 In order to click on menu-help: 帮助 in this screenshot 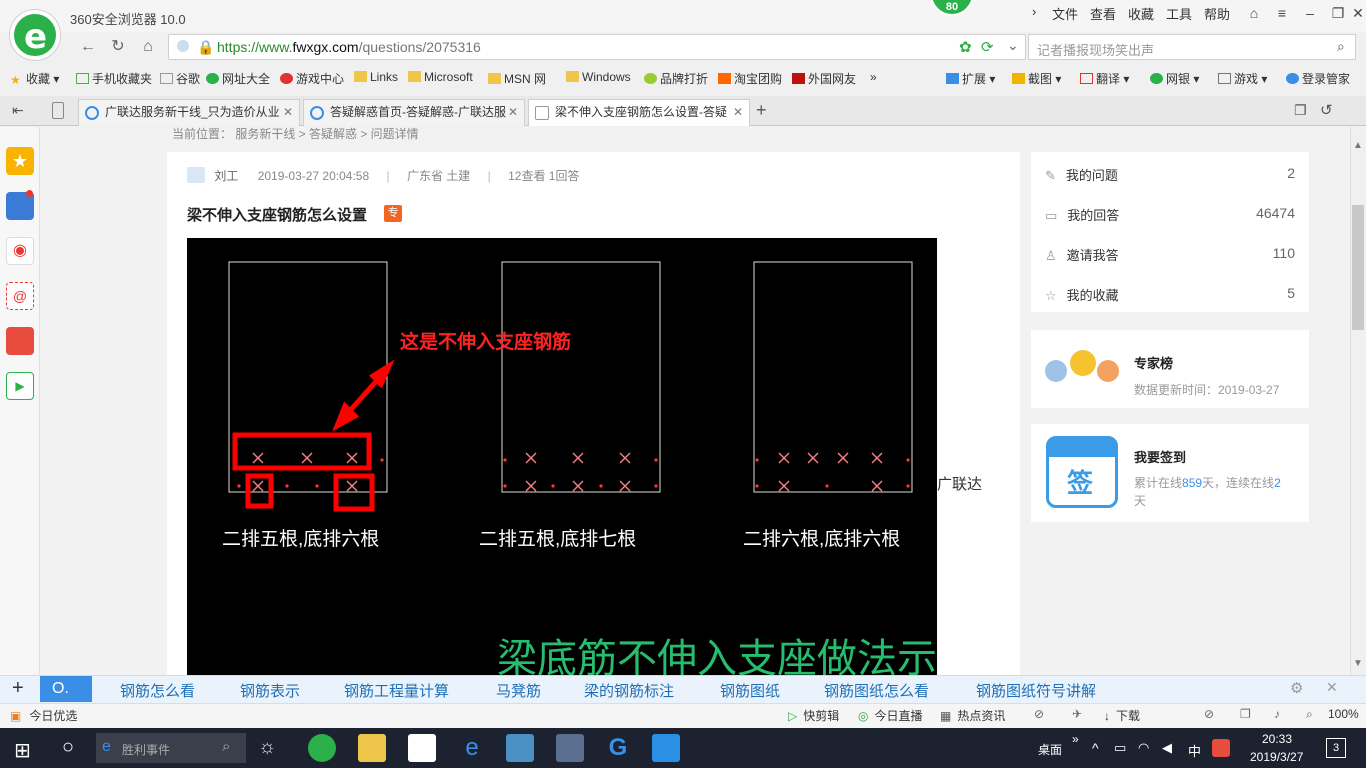, I will do `click(1217, 13)`.